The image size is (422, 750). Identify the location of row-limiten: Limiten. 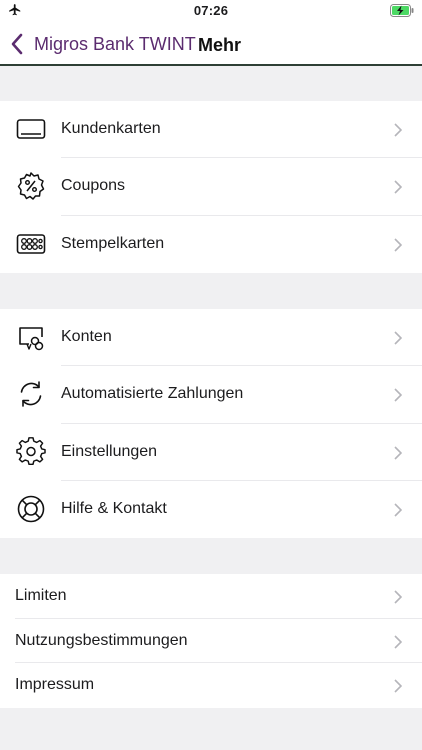
(211, 596).